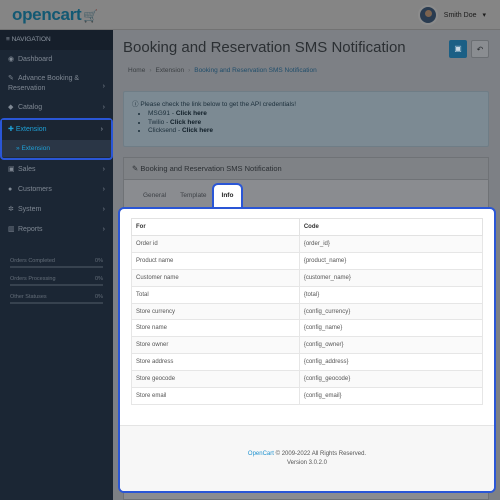  What do you see at coordinates (264, 47) in the screenshot?
I see `page-title: Booking and Reservation SMS Notification` at bounding box center [264, 47].